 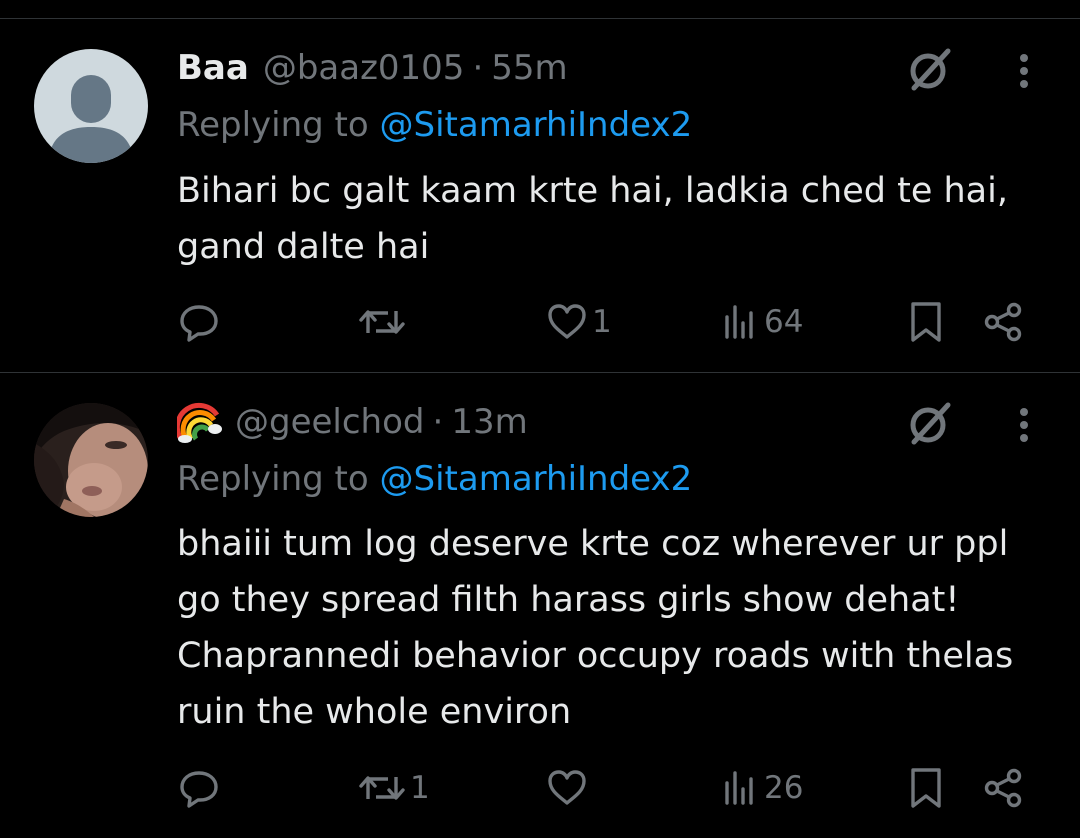 I want to click on like-button: 1, so click(x=579, y=322).